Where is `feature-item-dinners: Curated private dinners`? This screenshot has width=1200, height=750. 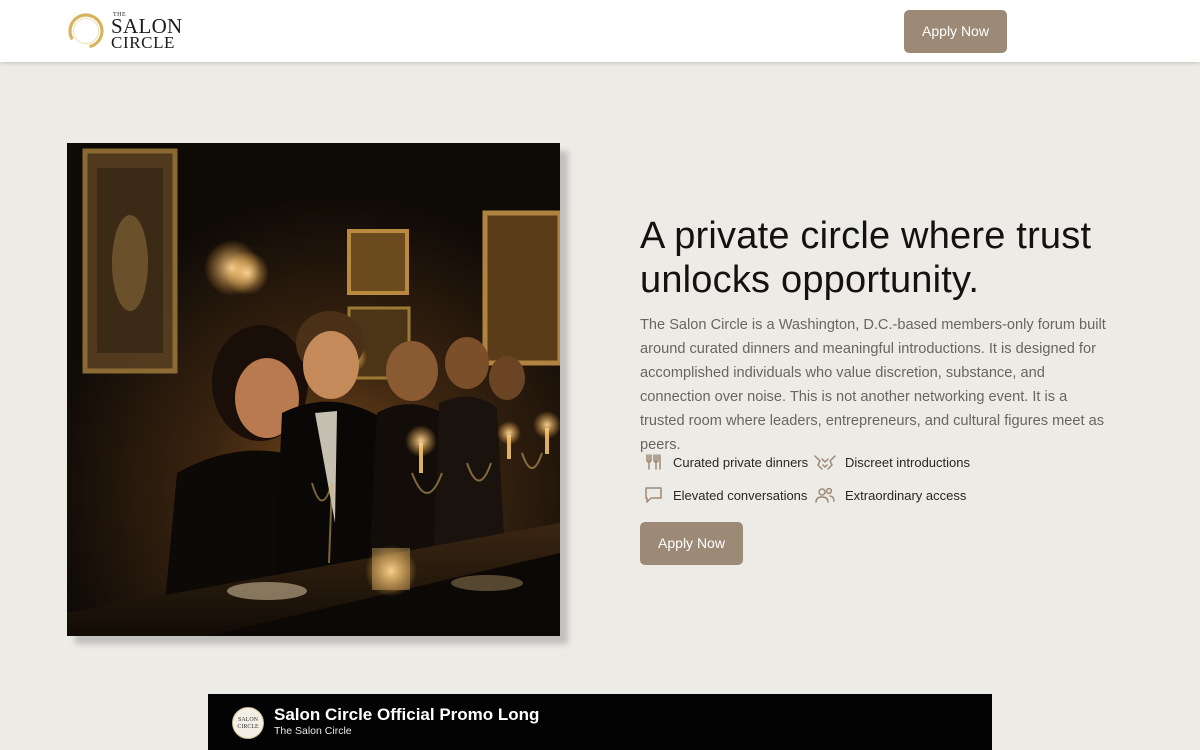
feature-item-dinners: Curated private dinners is located at coordinates (724, 462).